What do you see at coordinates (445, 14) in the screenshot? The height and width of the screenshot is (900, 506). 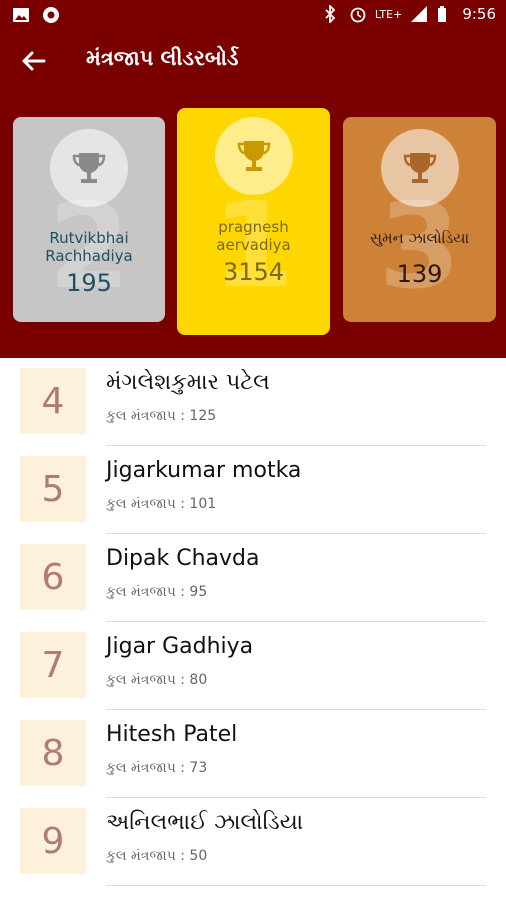 I see `battery-icon` at bounding box center [445, 14].